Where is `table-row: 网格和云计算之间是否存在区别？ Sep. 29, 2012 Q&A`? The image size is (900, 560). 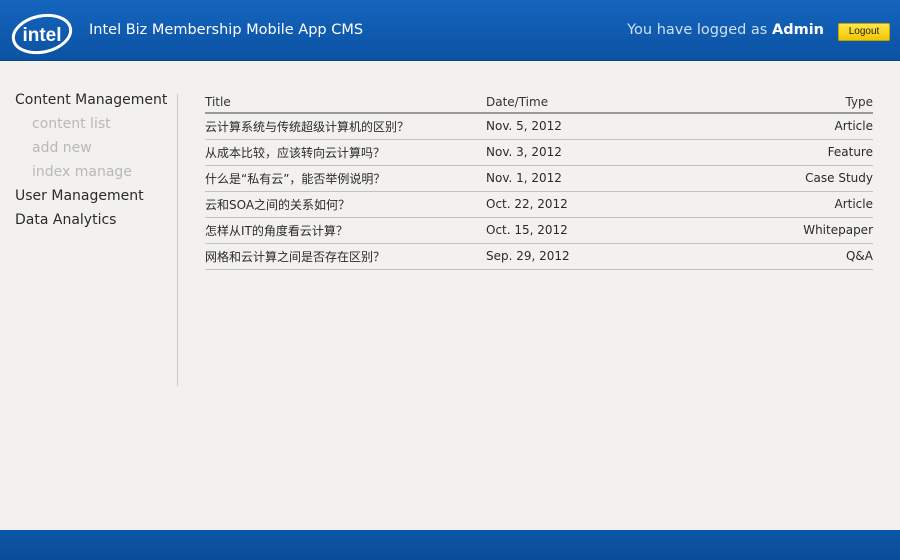
table-row: 网格和云计算之间是否存在区别？ Sep. 29, 2012 Q&A is located at coordinates (539, 256).